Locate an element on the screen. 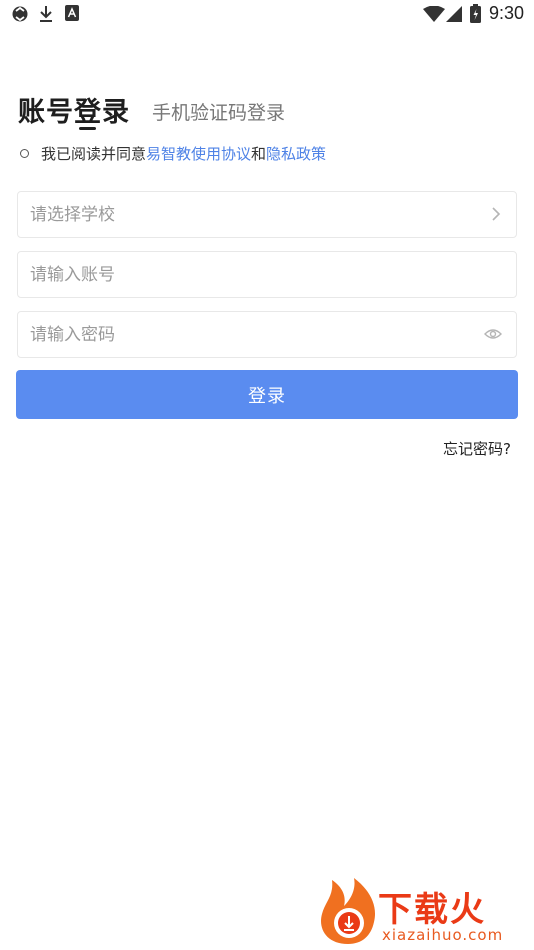 The height and width of the screenshot is (950, 534). flame-logo-icon is located at coordinates (348, 911).